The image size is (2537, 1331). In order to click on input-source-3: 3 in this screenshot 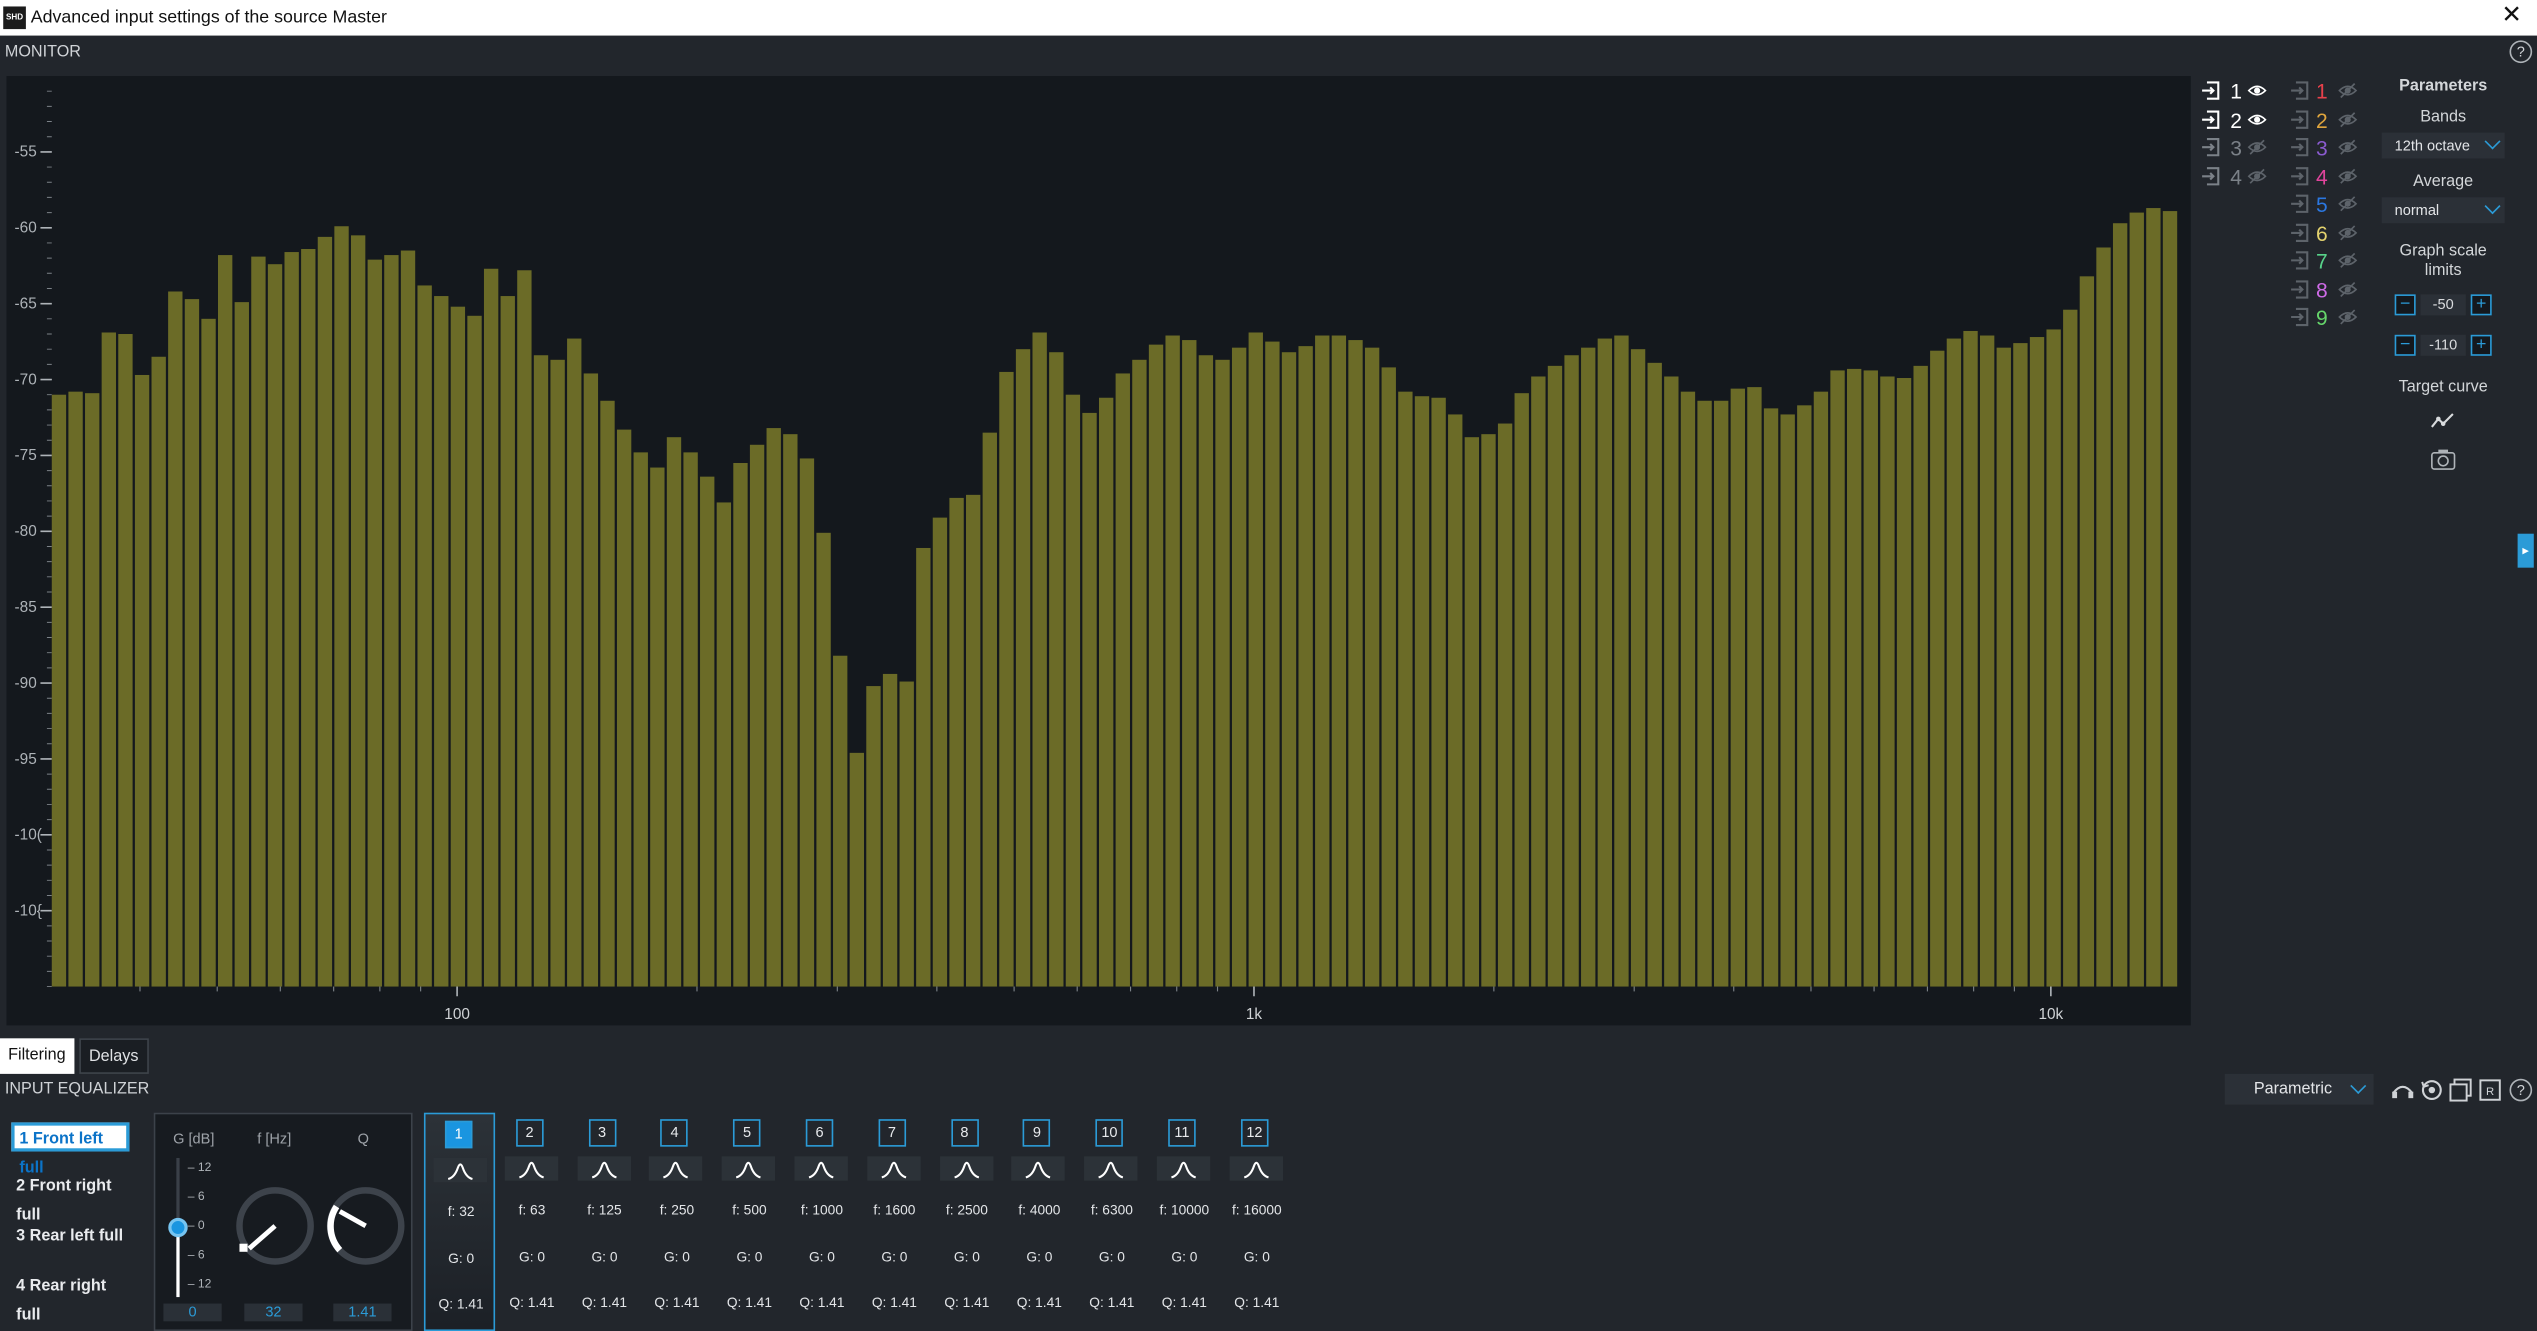, I will do `click(2233, 147)`.